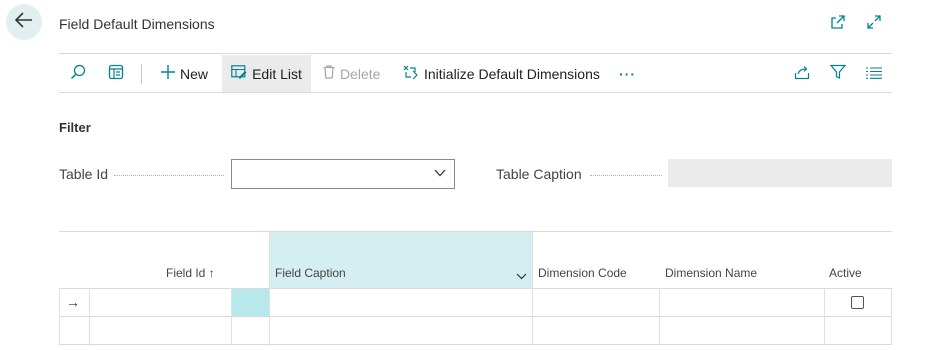 This screenshot has height=350, width=944. What do you see at coordinates (539, 174) in the screenshot?
I see `table-caption-label: Table Caption` at bounding box center [539, 174].